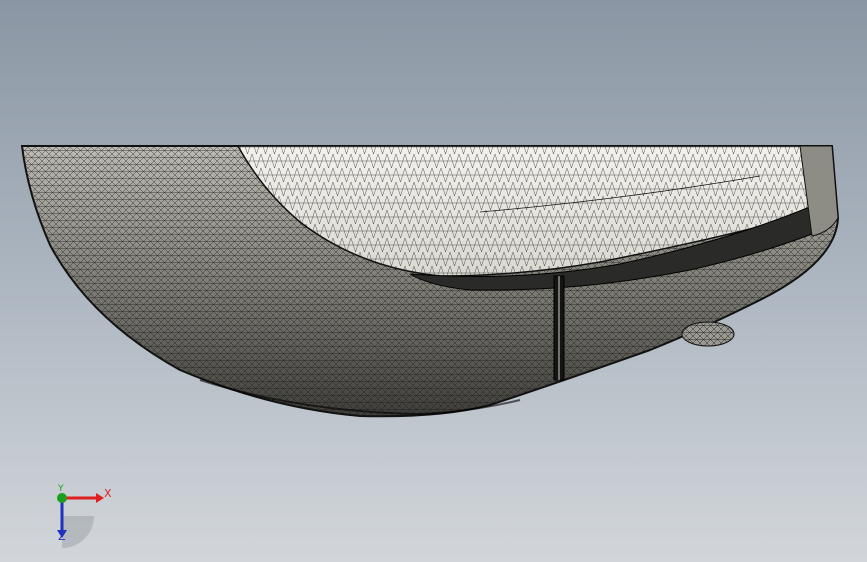 The image size is (867, 562). I want to click on z-axis-label: Z, so click(62, 536).